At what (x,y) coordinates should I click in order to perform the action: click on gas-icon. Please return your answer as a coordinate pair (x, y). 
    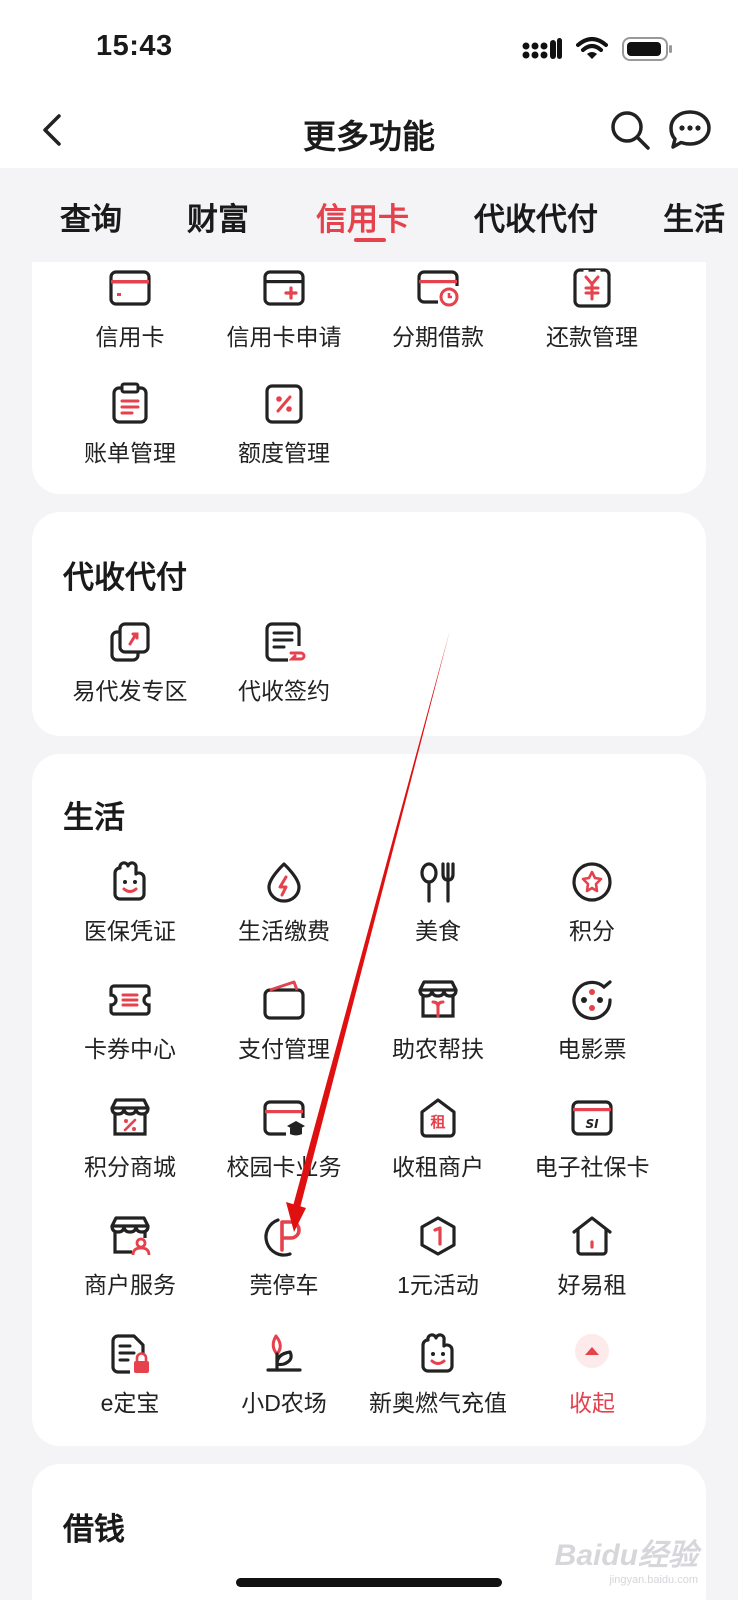
    Looking at the image, I should click on (437, 1353).